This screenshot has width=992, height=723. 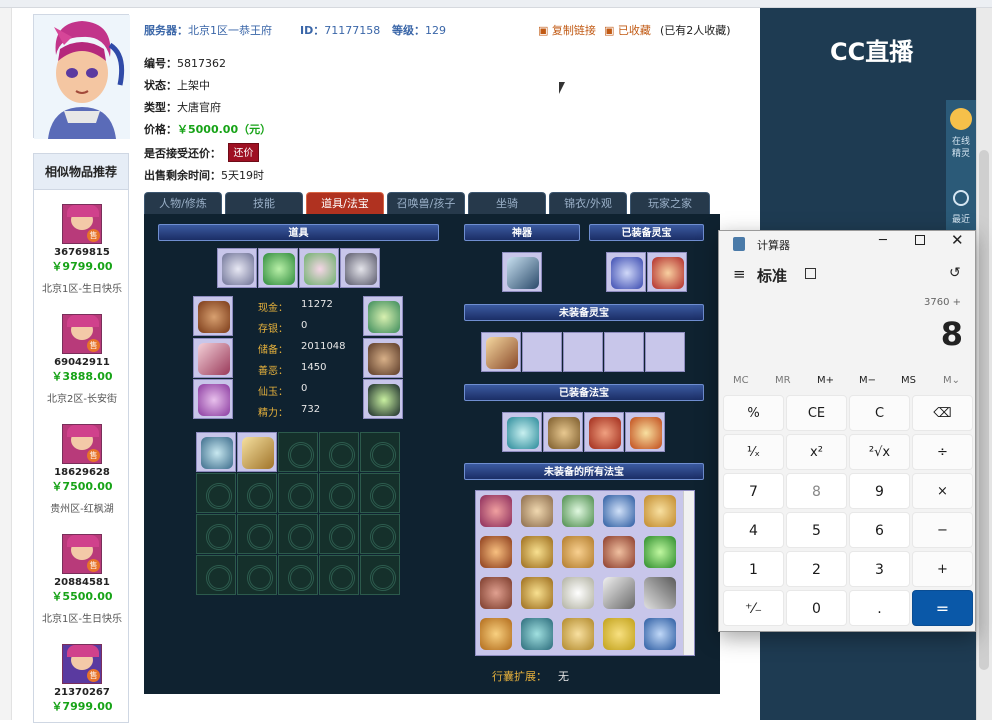 I want to click on chain-icon, so click(x=361, y=269).